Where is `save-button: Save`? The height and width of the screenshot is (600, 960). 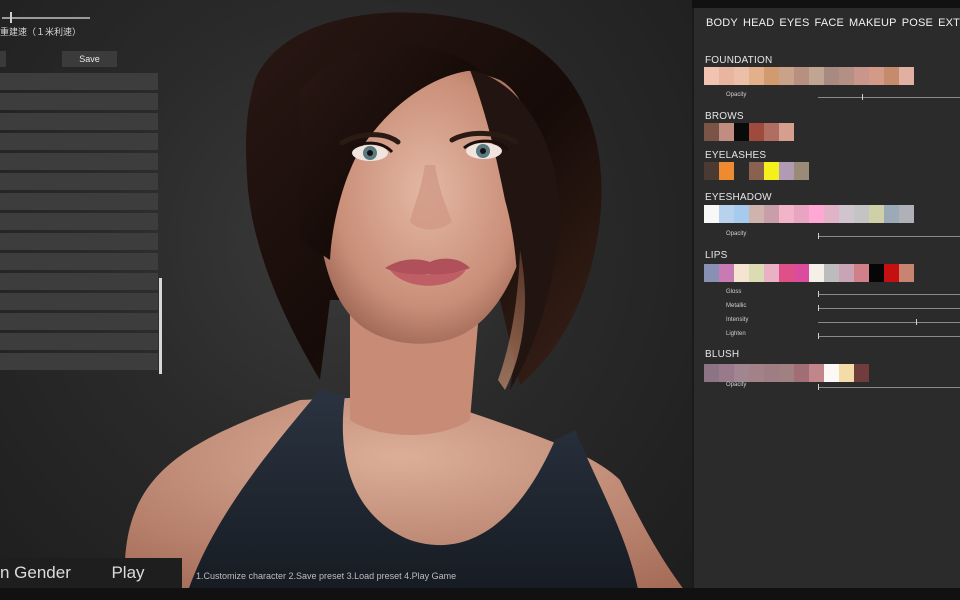
save-button: Save is located at coordinates (89, 59).